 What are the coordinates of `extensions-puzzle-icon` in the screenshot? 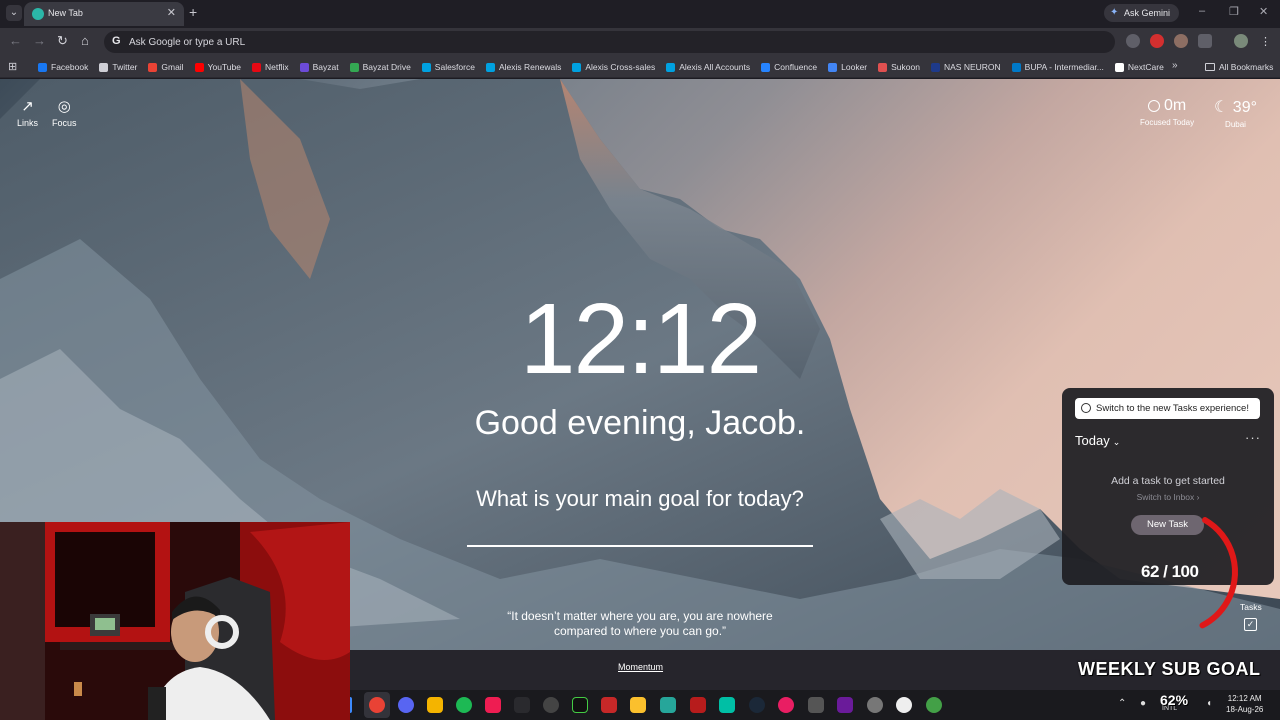 It's located at (1205, 41).